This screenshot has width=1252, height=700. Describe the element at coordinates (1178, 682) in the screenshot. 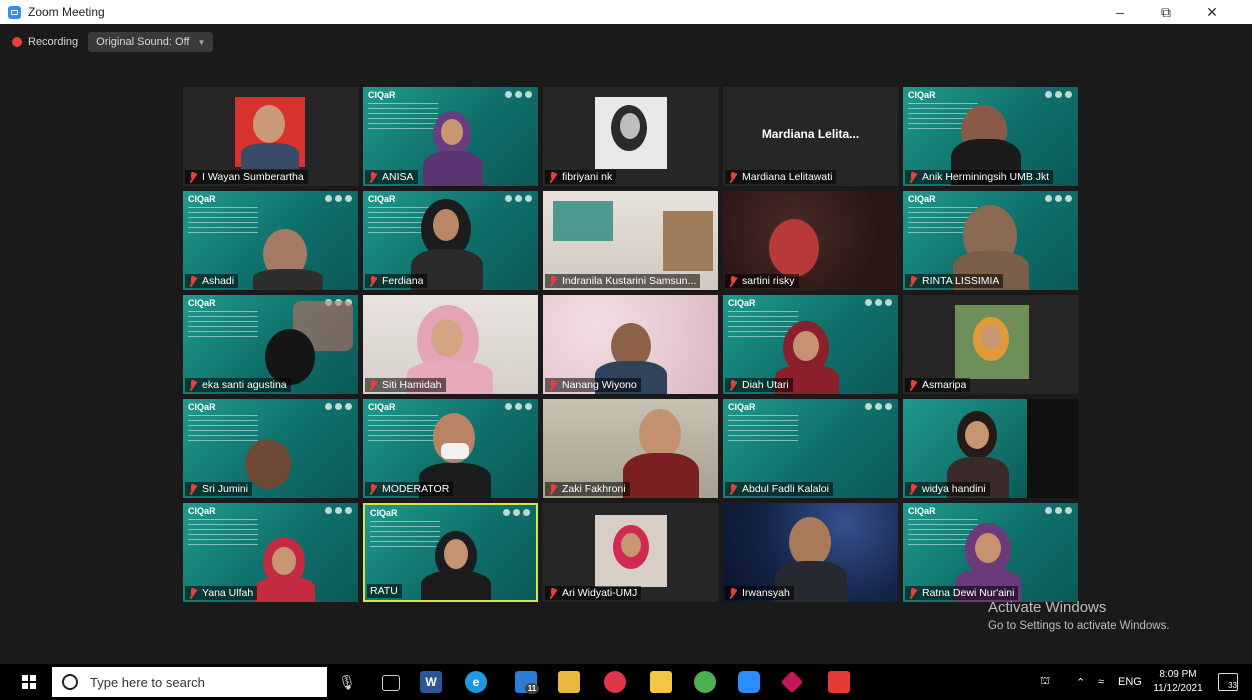

I see `taskbar-clock: 8:09 PM 11/12/2021` at that location.